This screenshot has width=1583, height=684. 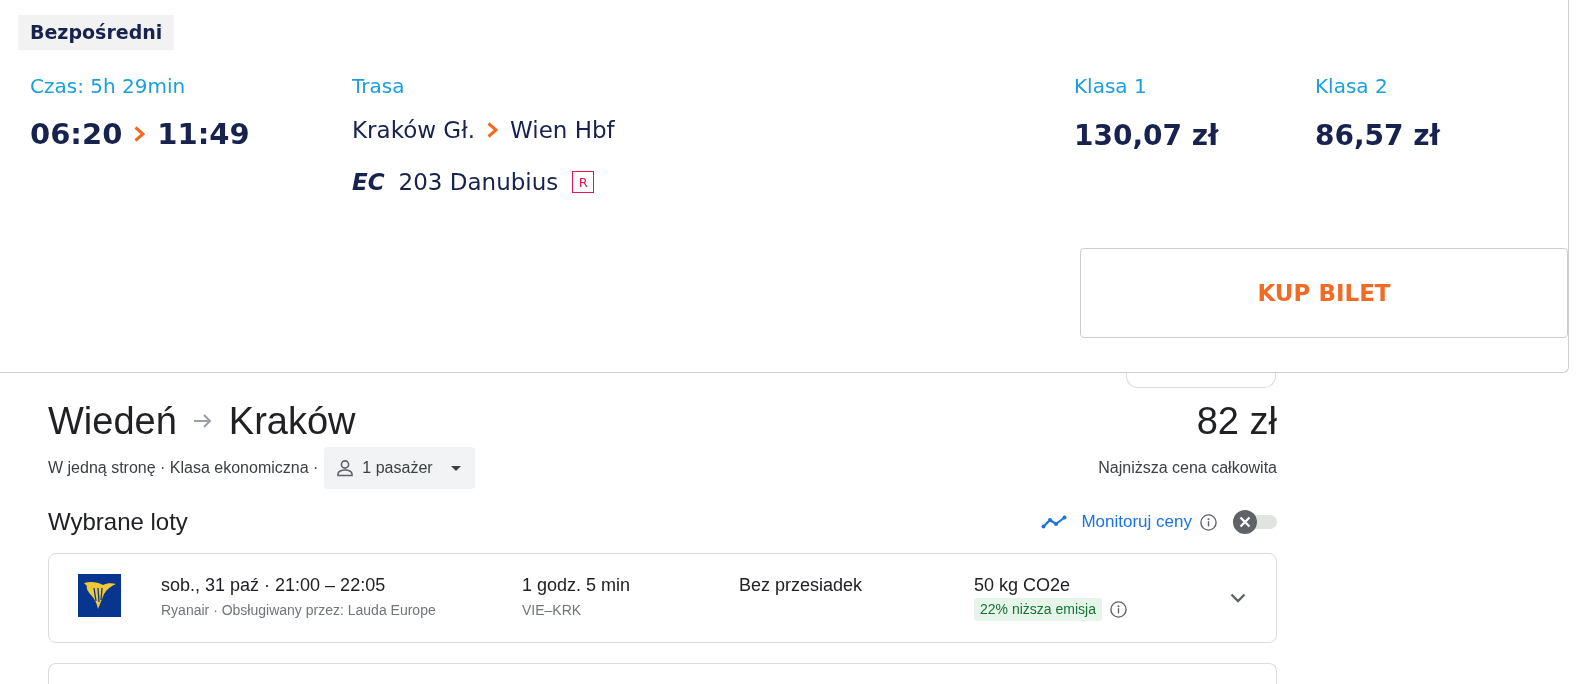 I want to click on fare-class-label: Klasa 2, so click(x=1352, y=86).